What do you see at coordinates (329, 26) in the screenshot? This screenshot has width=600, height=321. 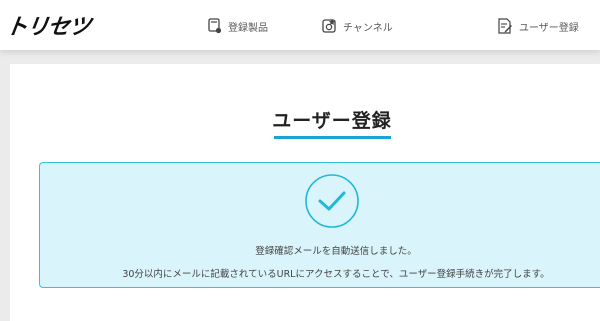 I see `channel-icon` at bounding box center [329, 26].